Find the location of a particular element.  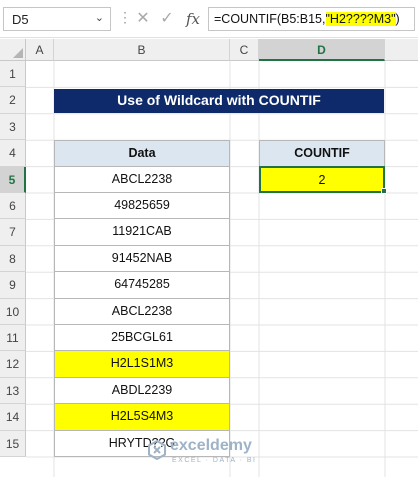

data-cell: 11921CAB is located at coordinates (142, 232).